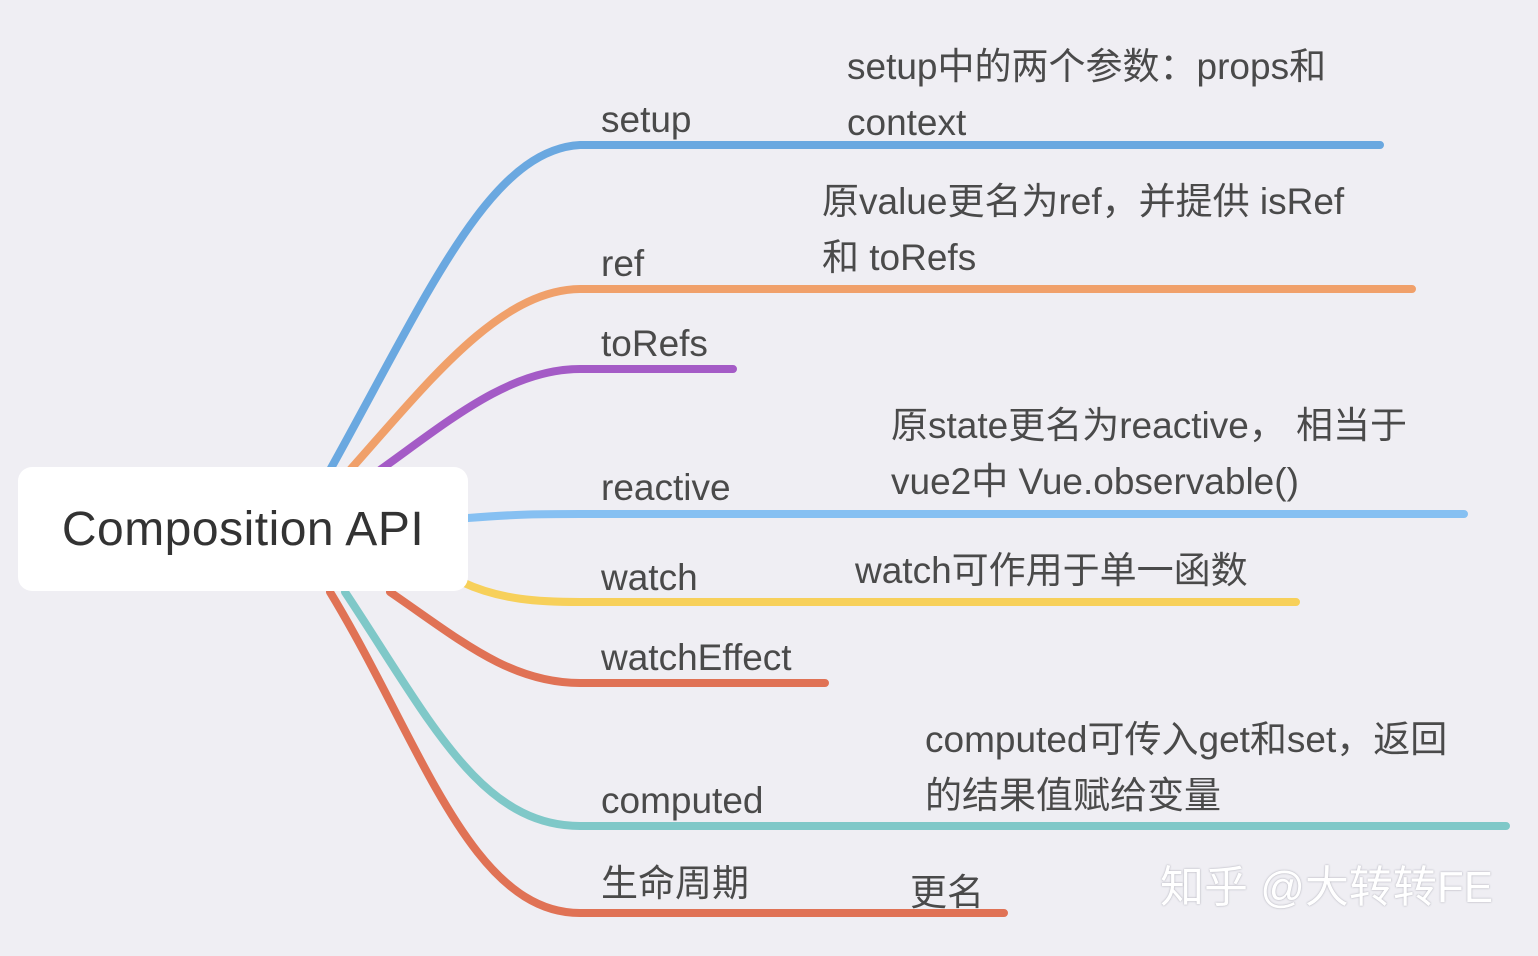 This screenshot has height=956, width=1538. Describe the element at coordinates (649, 577) in the screenshot. I see `branch-label-watch: watch` at that location.